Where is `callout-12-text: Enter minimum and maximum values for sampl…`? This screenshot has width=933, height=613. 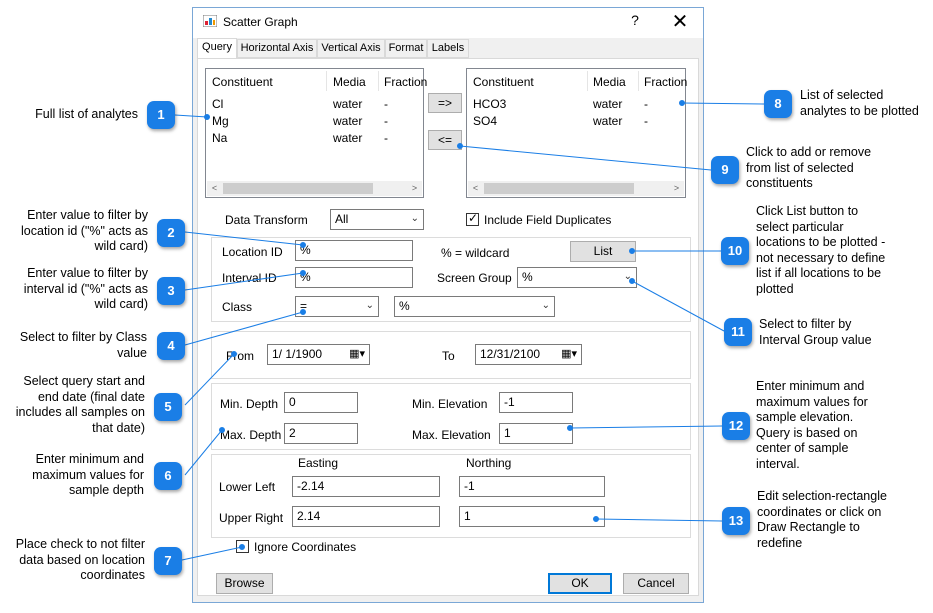
callout-12-text: Enter minimum and maximum values for sampl… is located at coordinates (812, 425).